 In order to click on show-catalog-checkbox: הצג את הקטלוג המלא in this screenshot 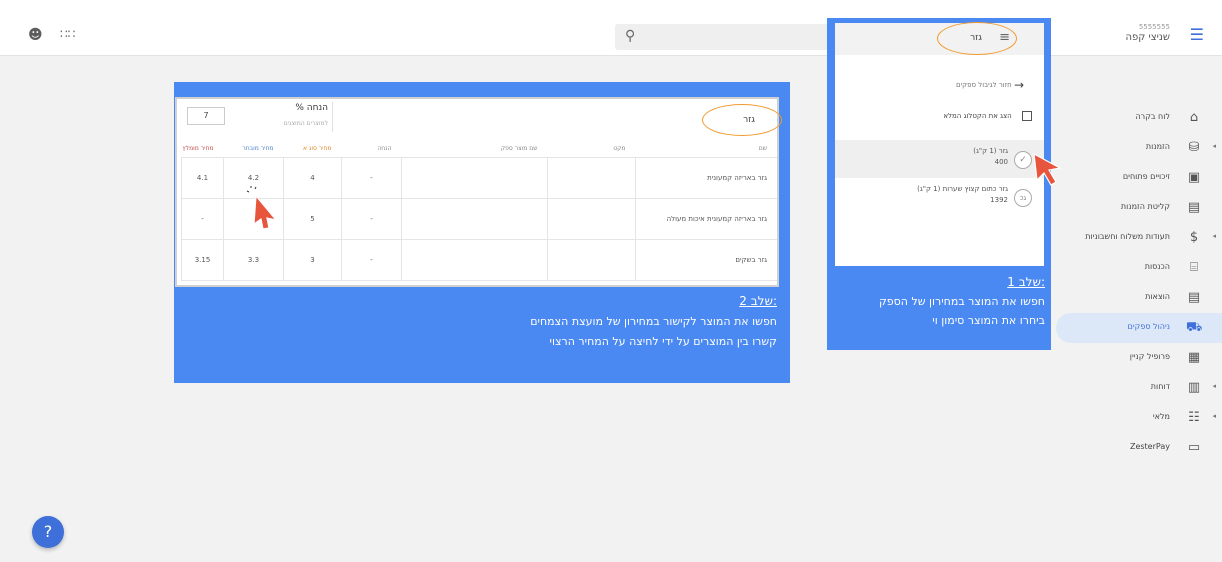, I will do `click(987, 116)`.